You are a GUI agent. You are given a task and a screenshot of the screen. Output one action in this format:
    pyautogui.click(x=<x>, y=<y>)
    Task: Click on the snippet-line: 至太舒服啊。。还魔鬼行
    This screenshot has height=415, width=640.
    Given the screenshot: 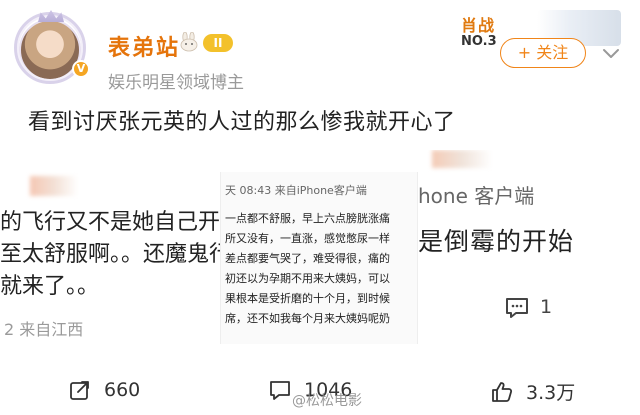 What is the action you would take?
    pyautogui.click(x=111, y=254)
    